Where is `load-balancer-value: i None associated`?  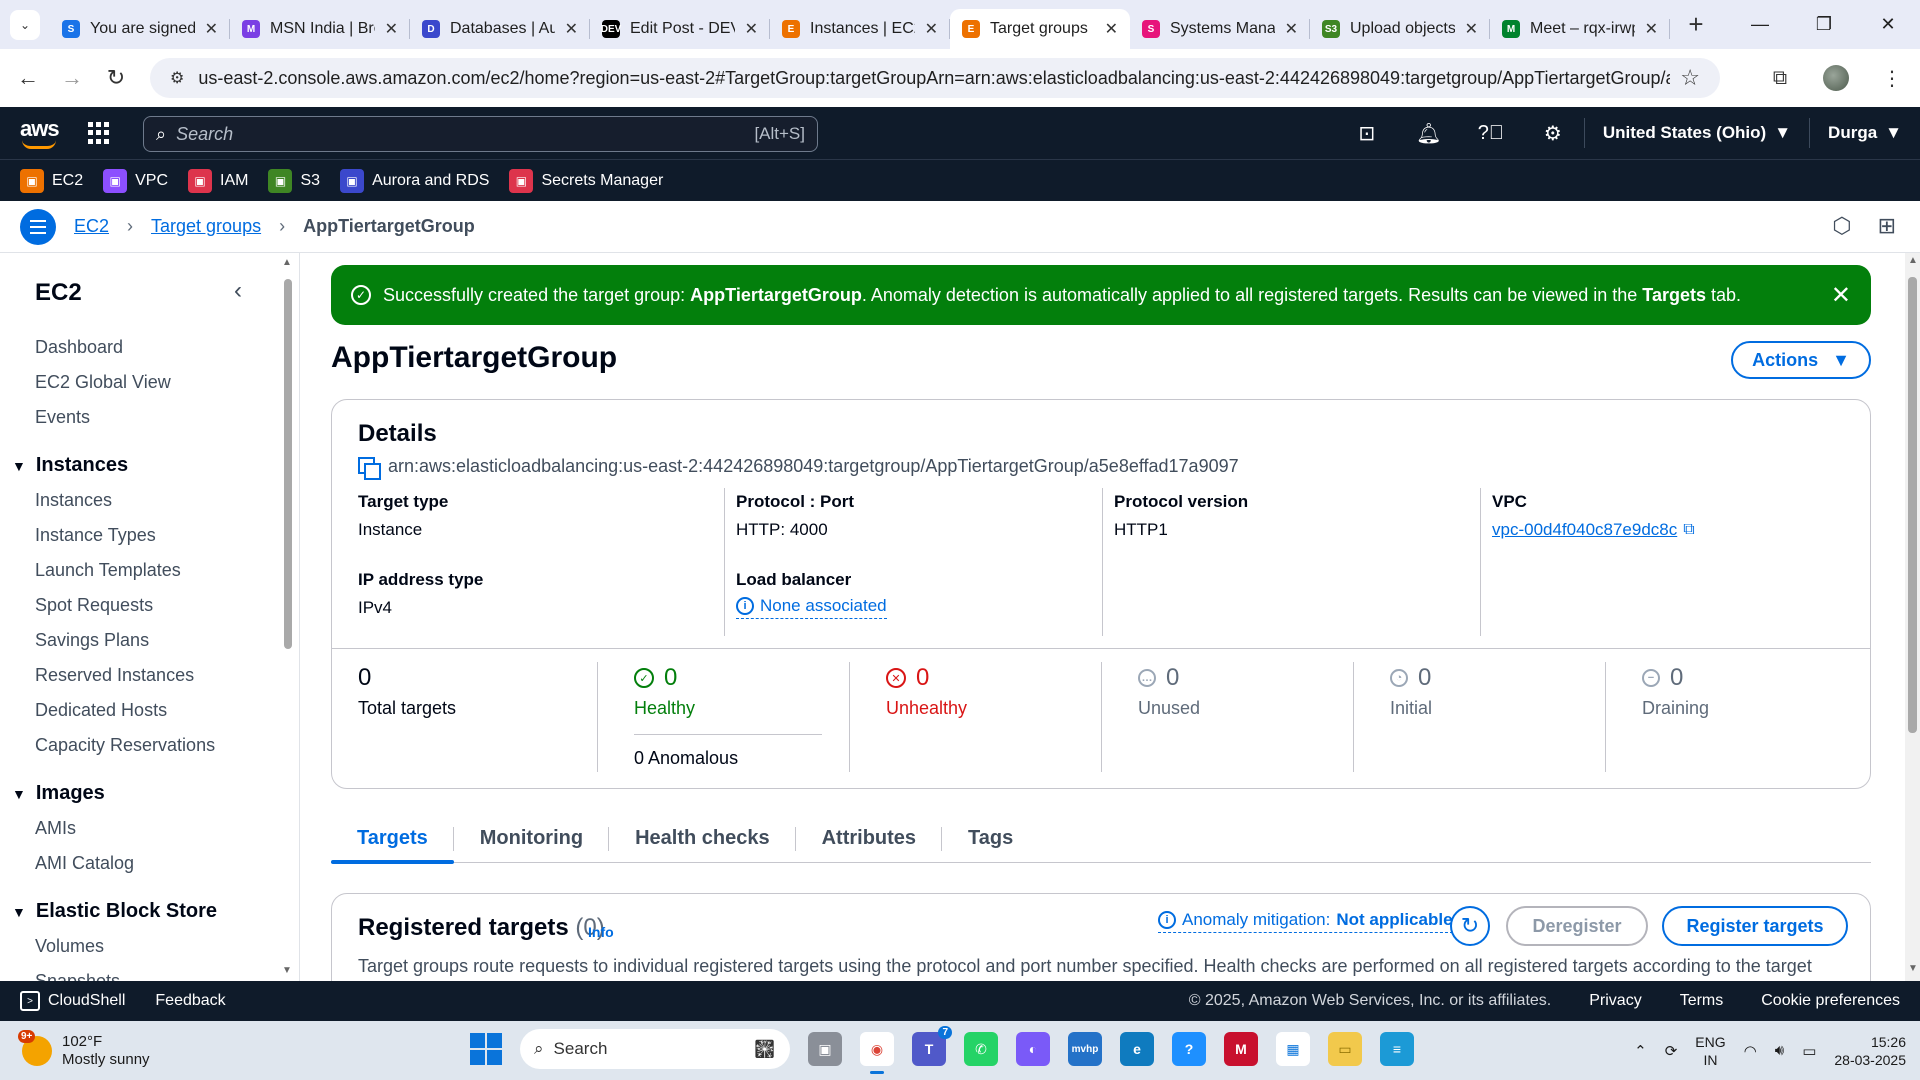 load-balancer-value: i None associated is located at coordinates (811, 607).